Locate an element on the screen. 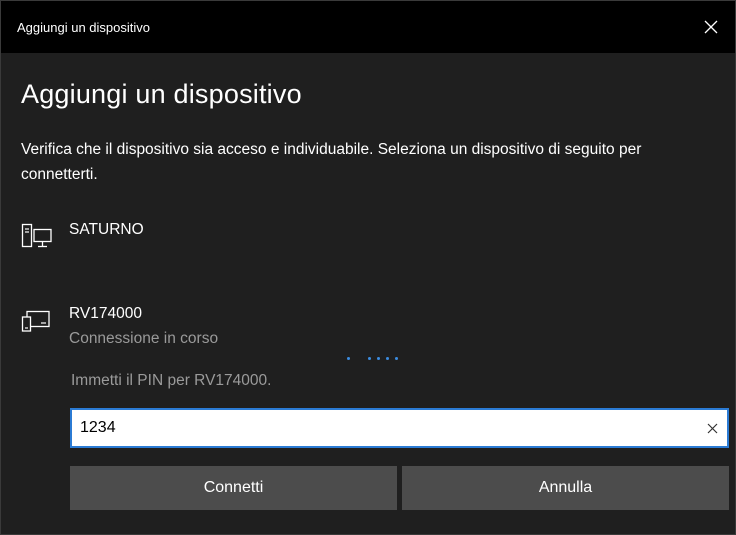 The height and width of the screenshot is (535, 736). close-button is located at coordinates (711, 27).